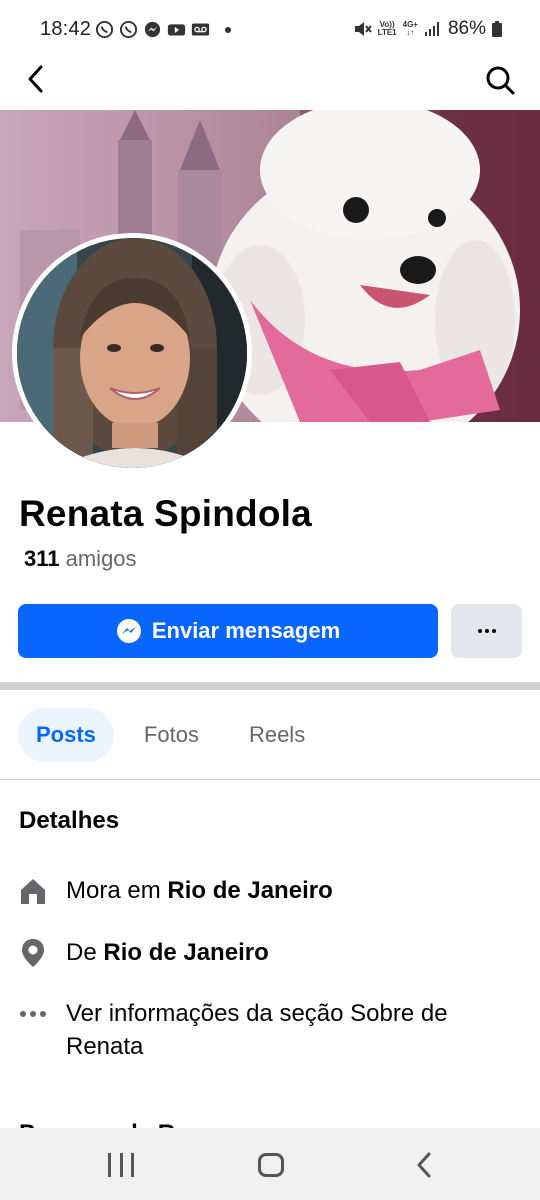 The width and height of the screenshot is (540, 1200). What do you see at coordinates (165, 513) in the screenshot?
I see `profile-name: Renata Spindola` at bounding box center [165, 513].